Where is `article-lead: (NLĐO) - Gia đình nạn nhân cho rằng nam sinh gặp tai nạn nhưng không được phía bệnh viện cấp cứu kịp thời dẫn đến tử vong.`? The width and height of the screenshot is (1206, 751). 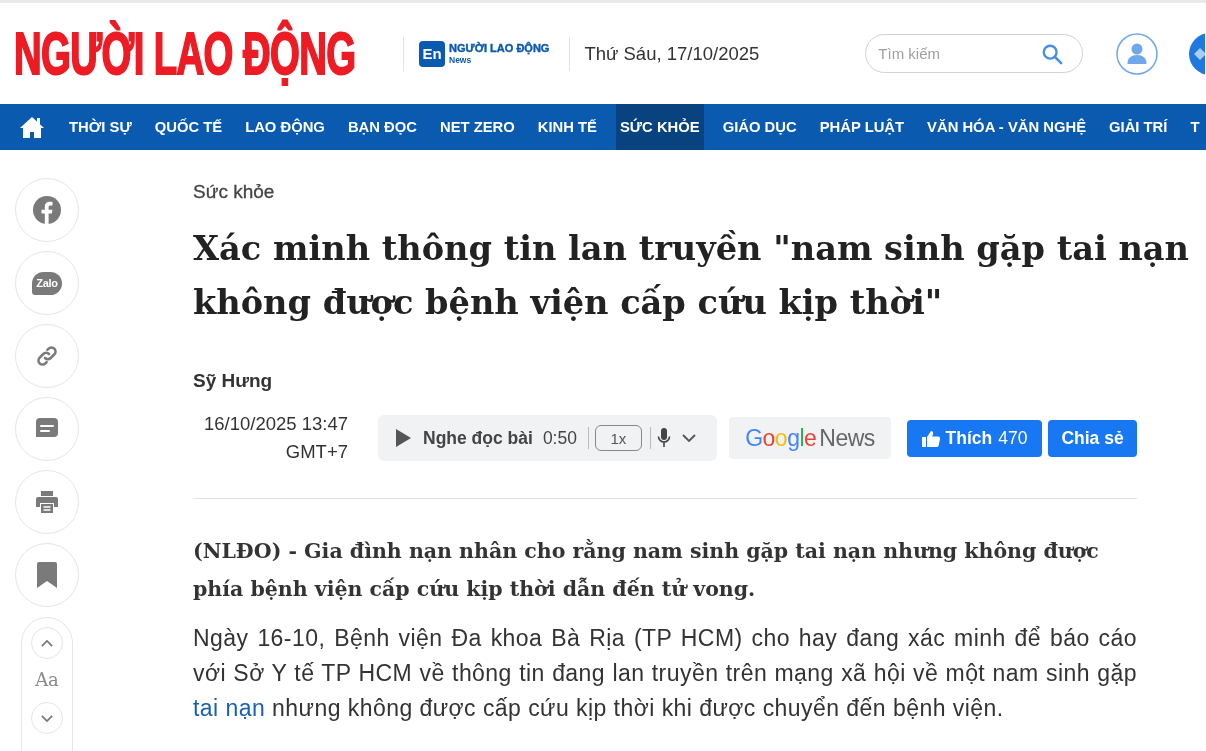 article-lead: (NLĐO) - Gia đình nạn nhân cho rằng nam sinh gặp tai nạn nhưng không được phía bệnh viện cấp cứu kịp thời dẫn đến tử vong. is located at coordinates (646, 570).